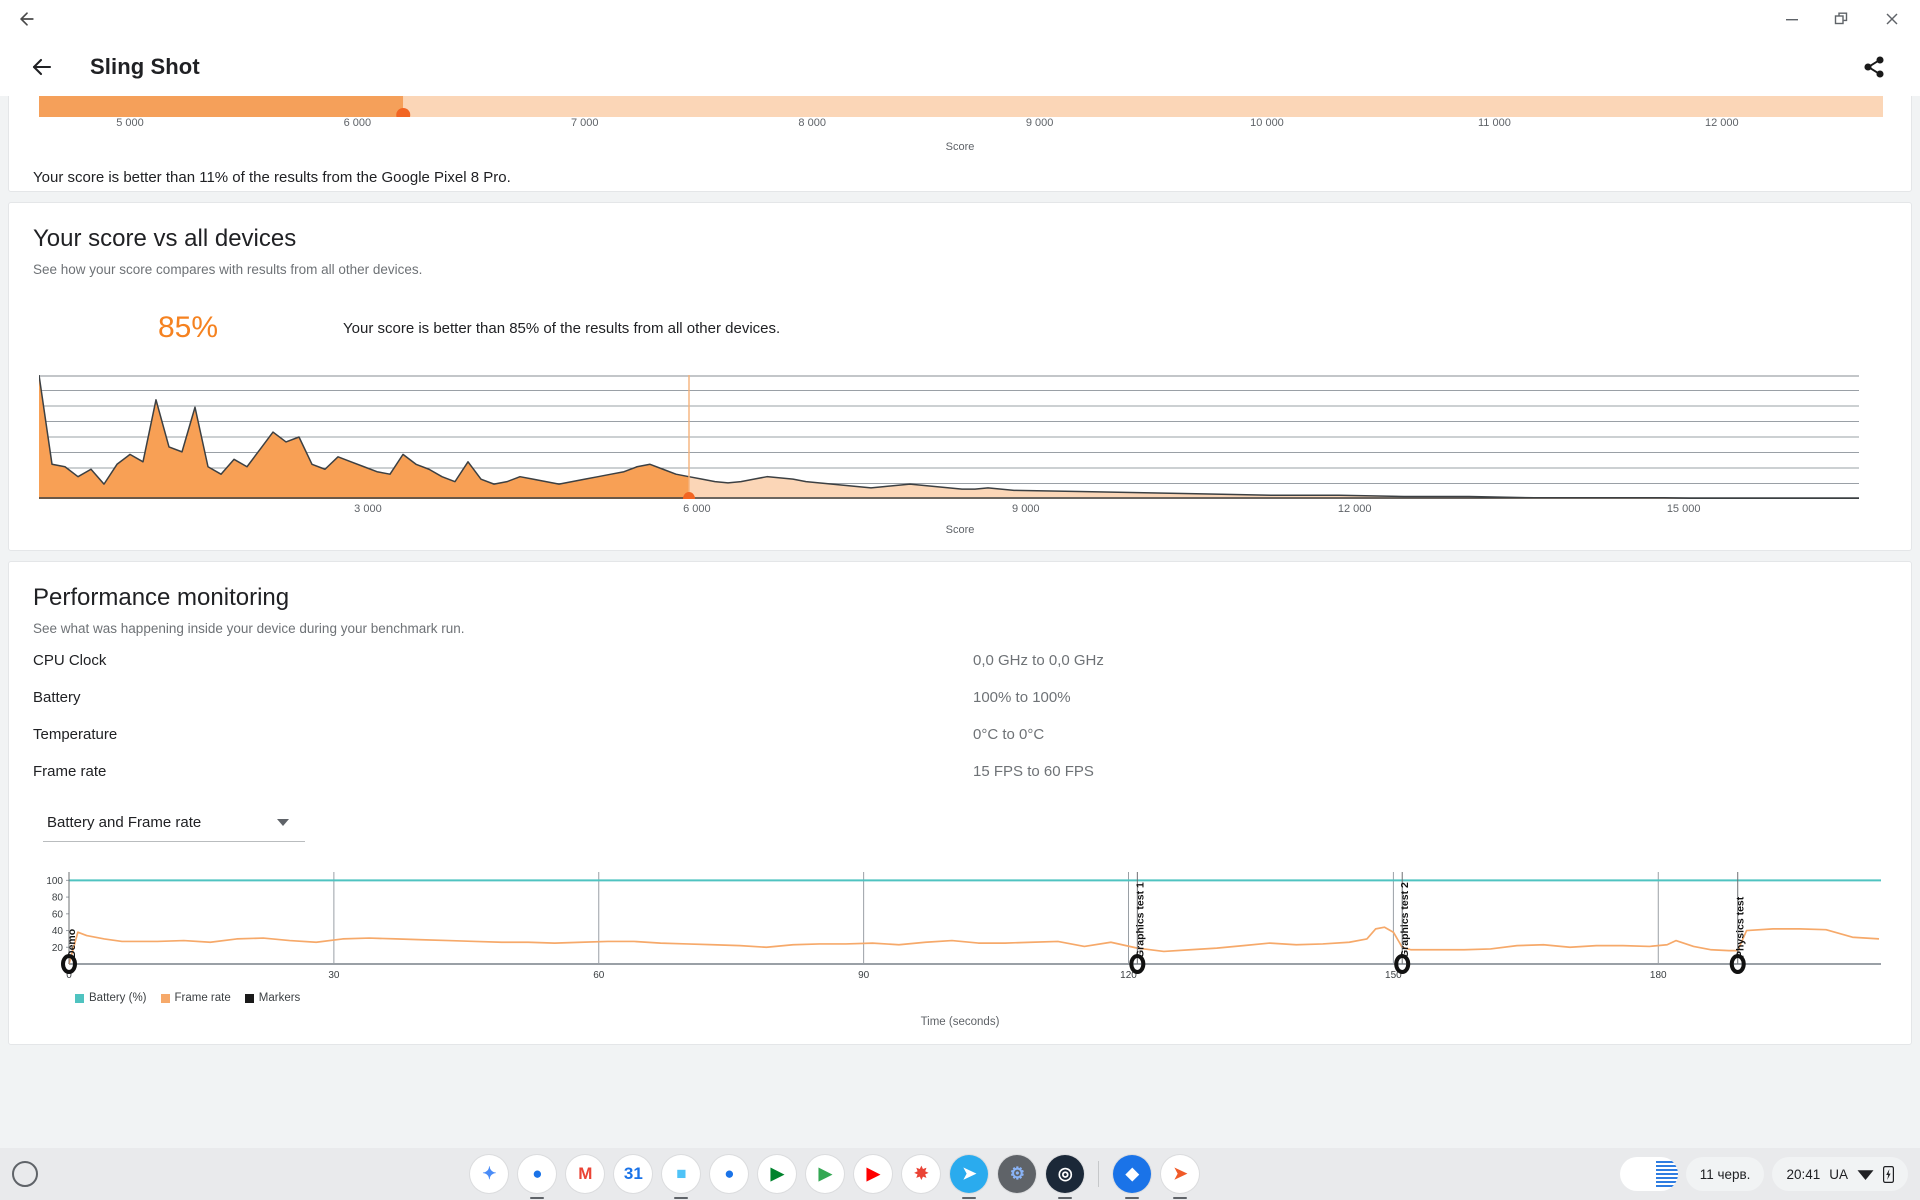 The height and width of the screenshot is (1200, 1920). Describe the element at coordinates (70, 660) in the screenshot. I see `performance-stat-label: CPU Clock` at that location.